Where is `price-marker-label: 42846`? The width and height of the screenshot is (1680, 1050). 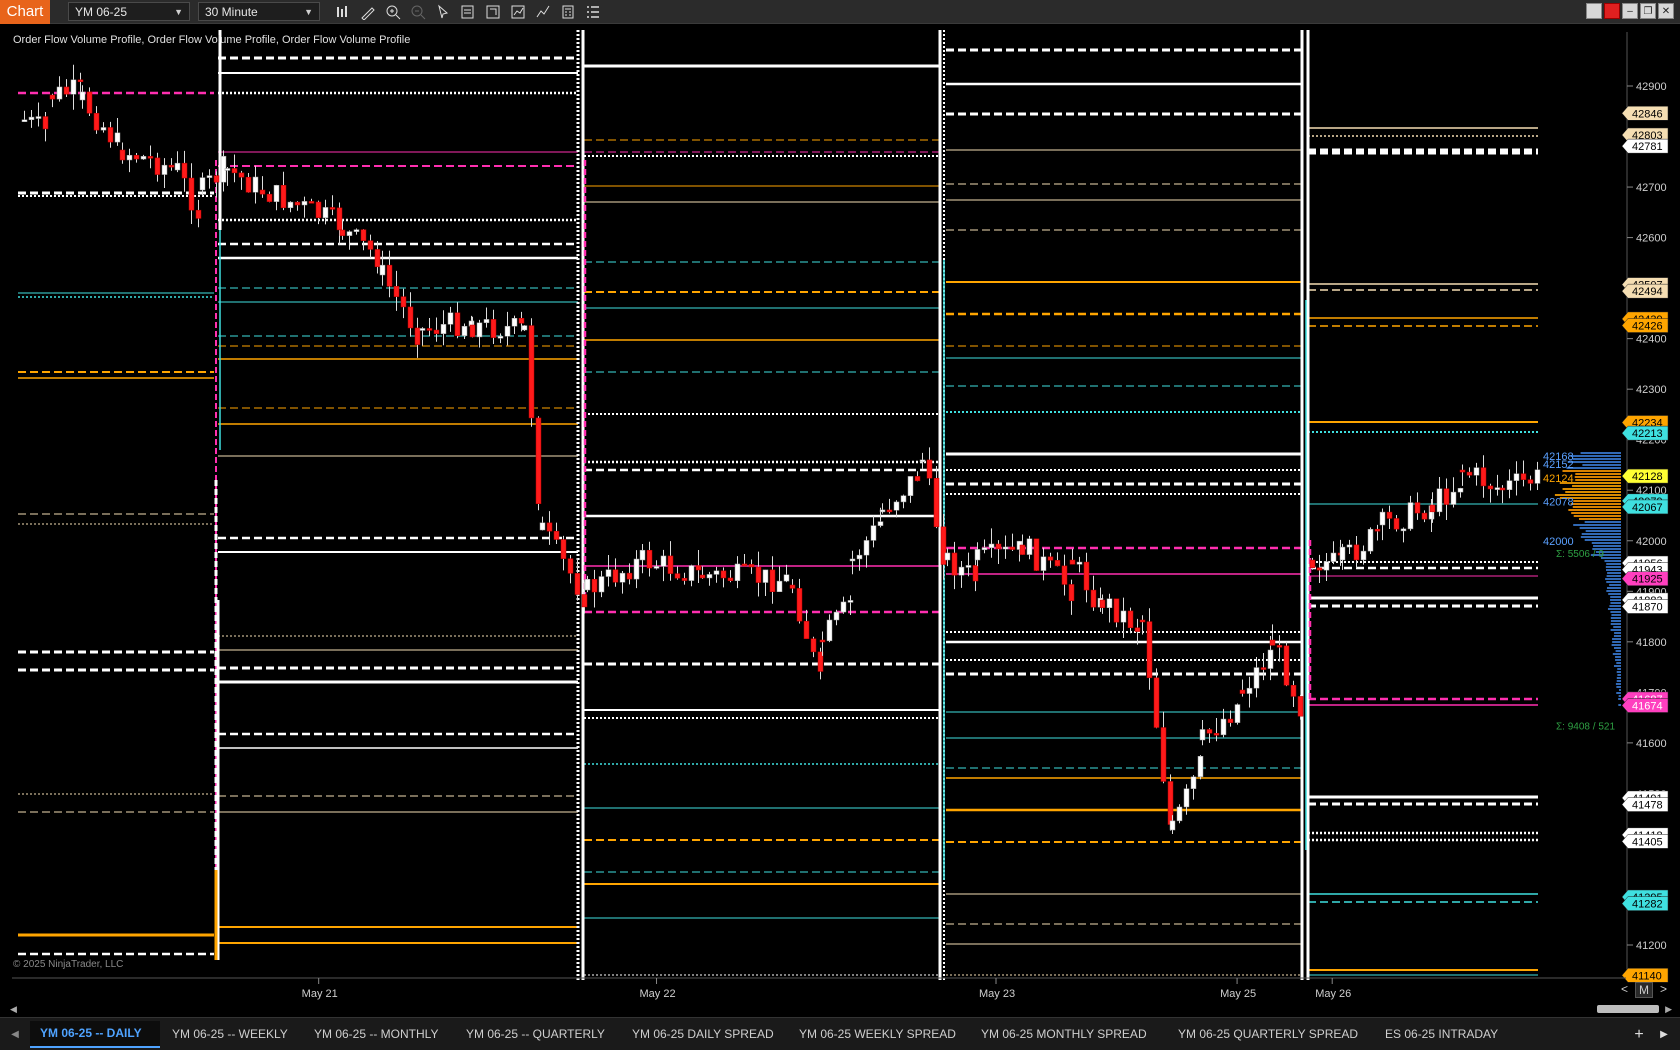 price-marker-label: 42846 is located at coordinates (1647, 114).